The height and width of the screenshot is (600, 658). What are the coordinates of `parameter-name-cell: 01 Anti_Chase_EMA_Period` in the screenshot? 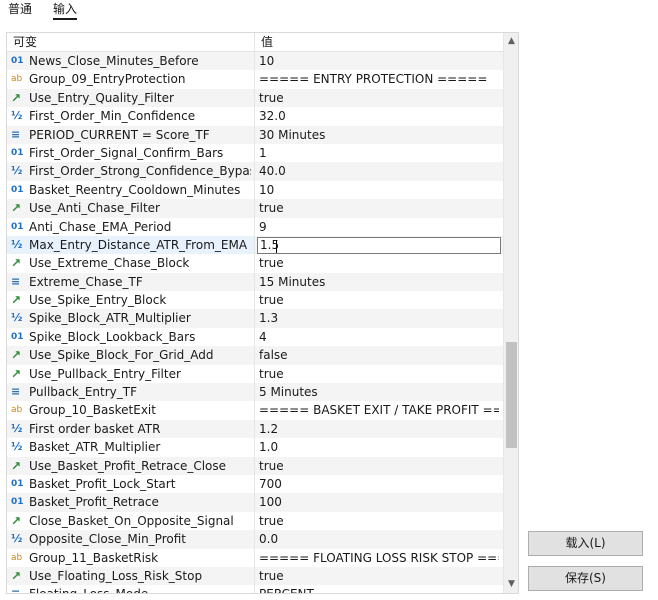 It's located at (131, 226).